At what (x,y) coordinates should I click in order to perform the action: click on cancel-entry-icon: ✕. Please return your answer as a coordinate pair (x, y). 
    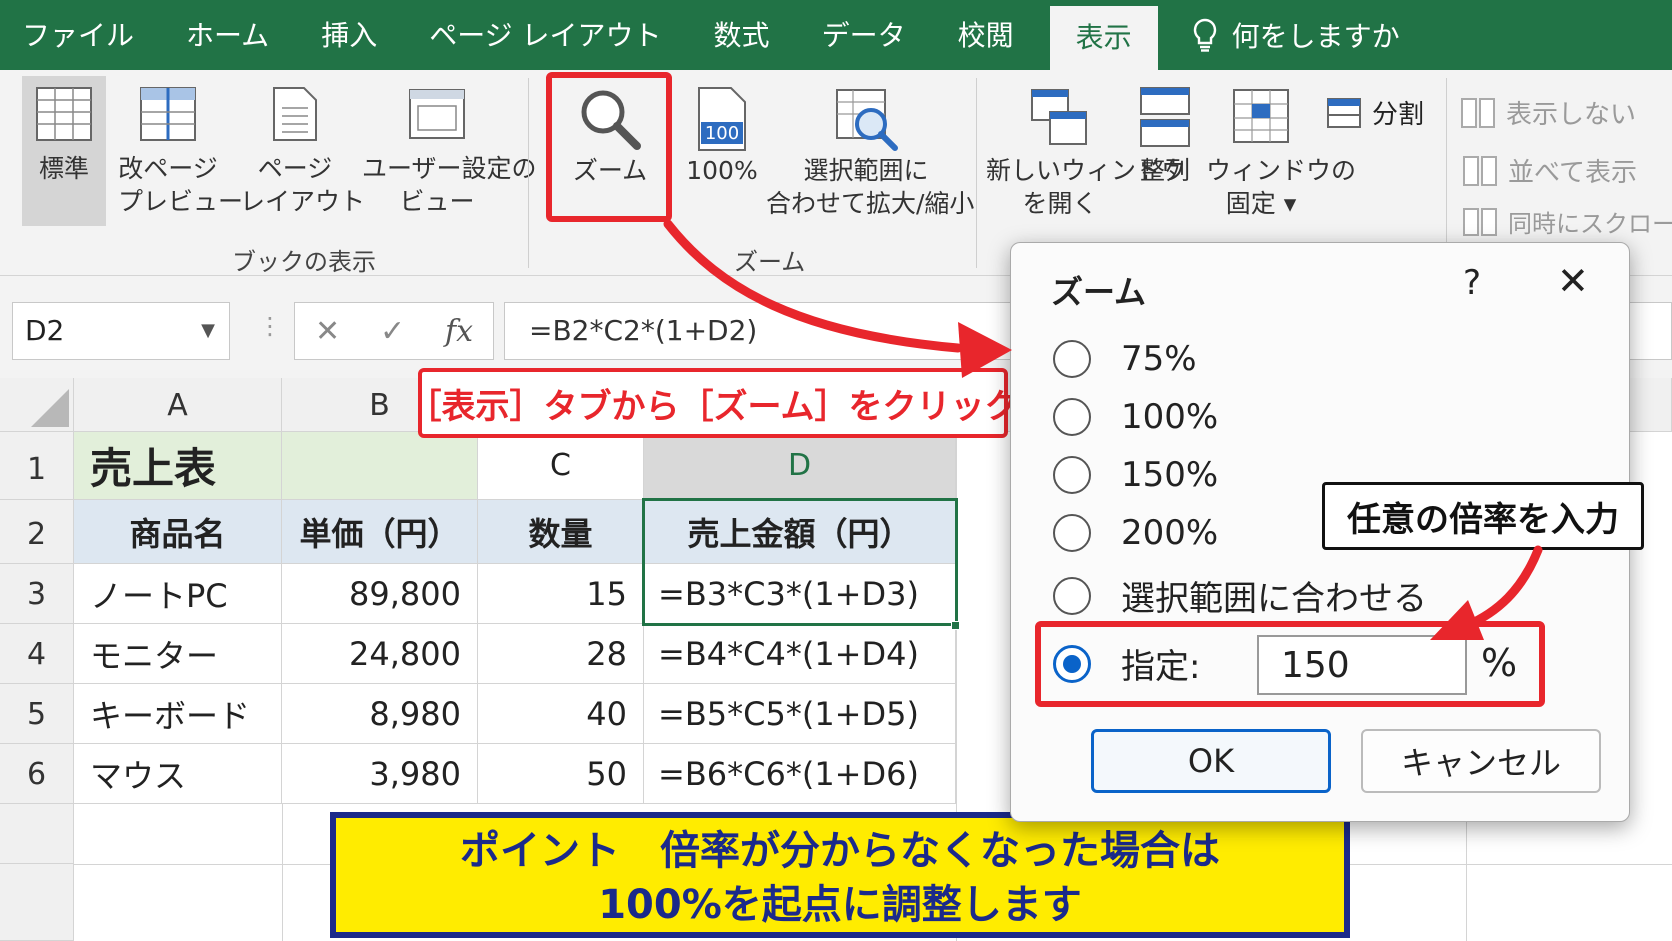
    Looking at the image, I should click on (327, 331).